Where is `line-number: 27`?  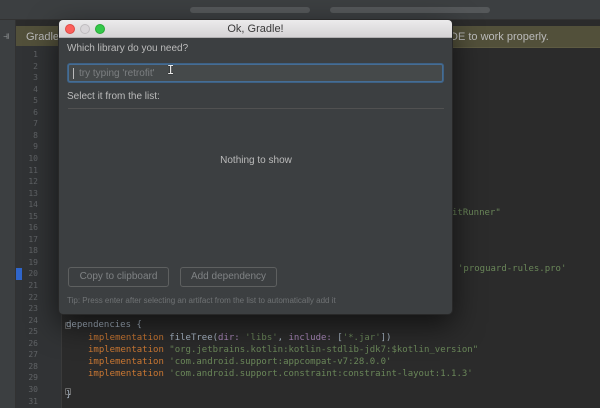 line-number: 27 is located at coordinates (33, 355).